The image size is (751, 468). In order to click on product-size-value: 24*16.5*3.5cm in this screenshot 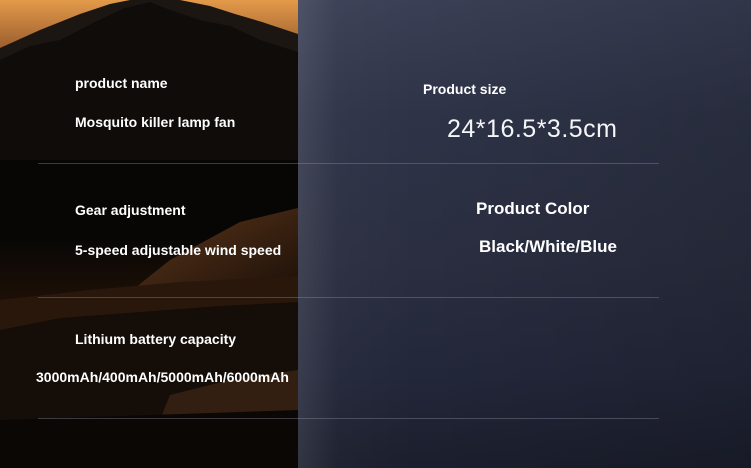, I will do `click(532, 129)`.